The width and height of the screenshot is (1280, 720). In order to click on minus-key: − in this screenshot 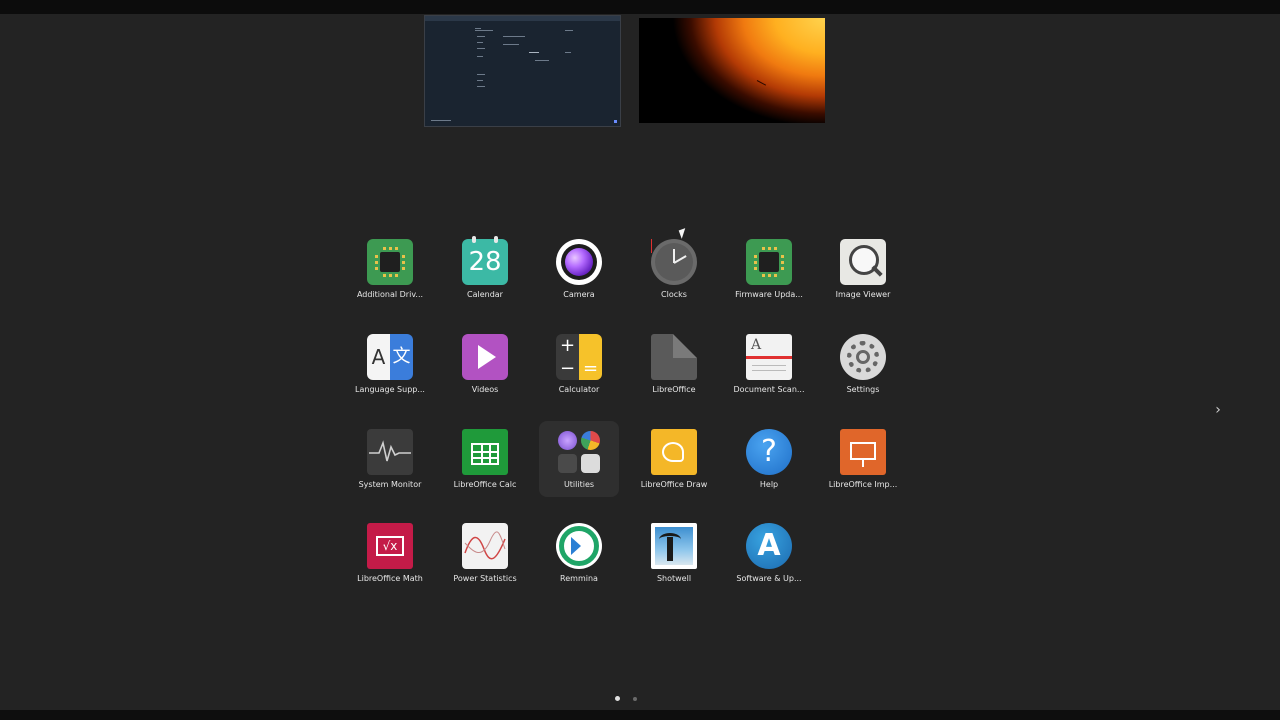, I will do `click(567, 368)`.